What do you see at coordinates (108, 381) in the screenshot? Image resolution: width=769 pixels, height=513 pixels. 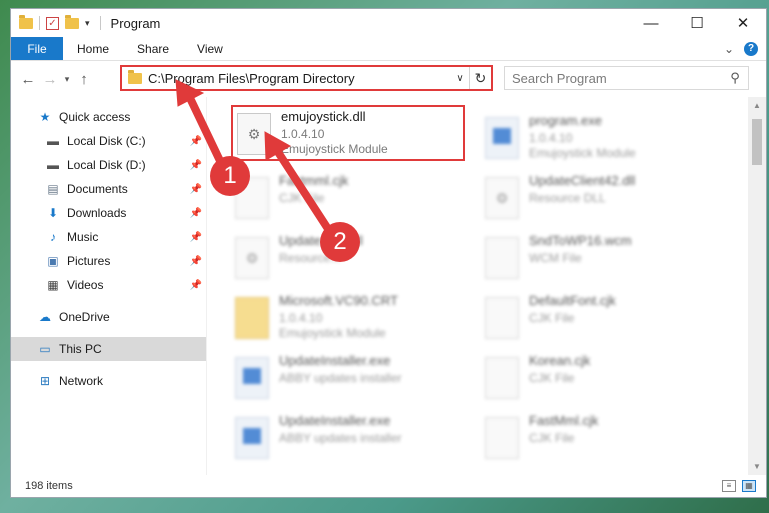 I see `sidebar-item-network: ⊞ Network` at bounding box center [108, 381].